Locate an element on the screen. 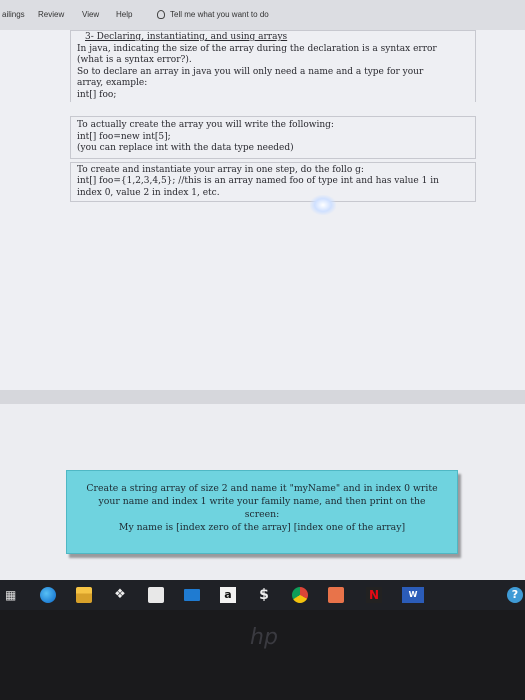  file-explorer-icon is located at coordinates (84, 595).